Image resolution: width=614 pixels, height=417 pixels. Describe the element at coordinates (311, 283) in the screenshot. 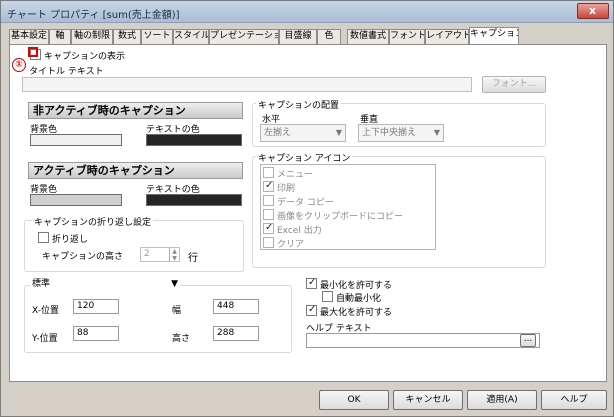

I see `allow-minimize-checkbox` at that location.